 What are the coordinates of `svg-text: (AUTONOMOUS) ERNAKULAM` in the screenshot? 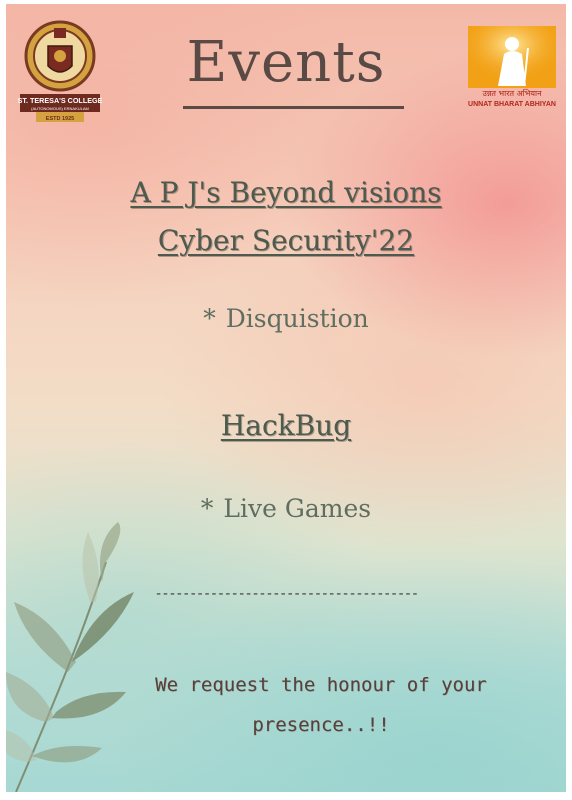 It's located at (60, 108).